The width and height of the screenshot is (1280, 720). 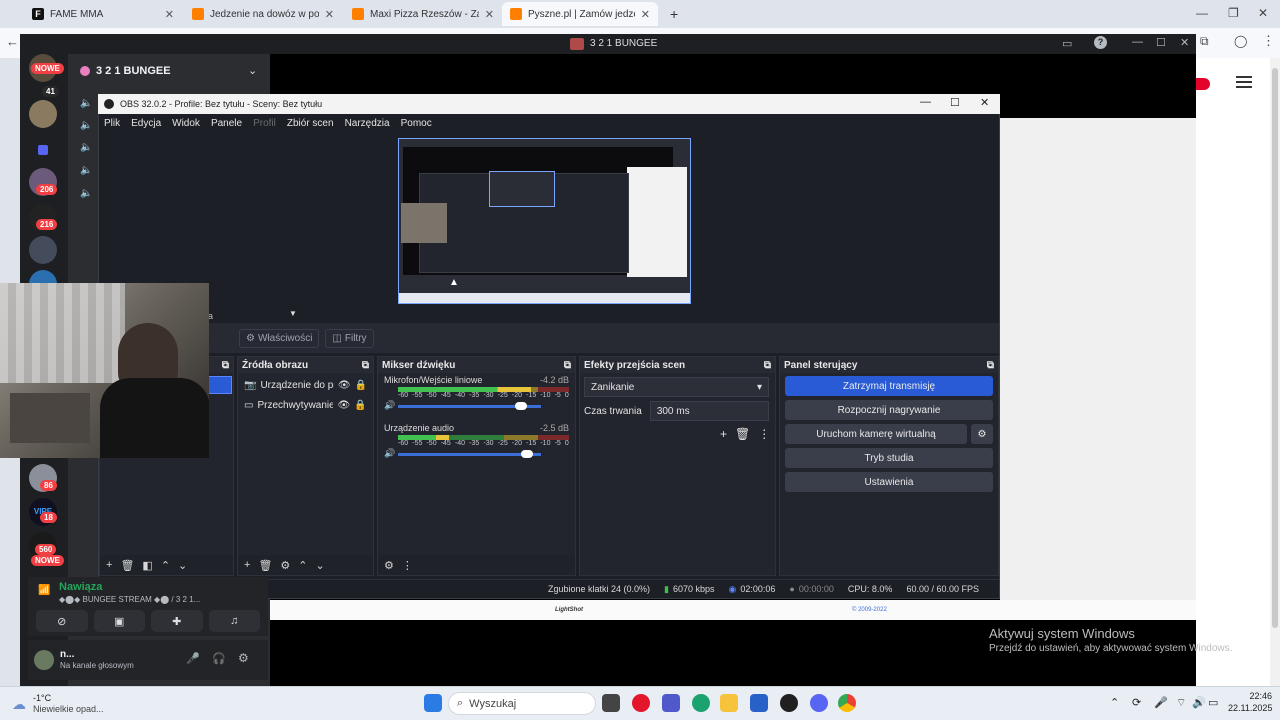 What do you see at coordinates (641, 703) in the screenshot?
I see `opera-icon` at bounding box center [641, 703].